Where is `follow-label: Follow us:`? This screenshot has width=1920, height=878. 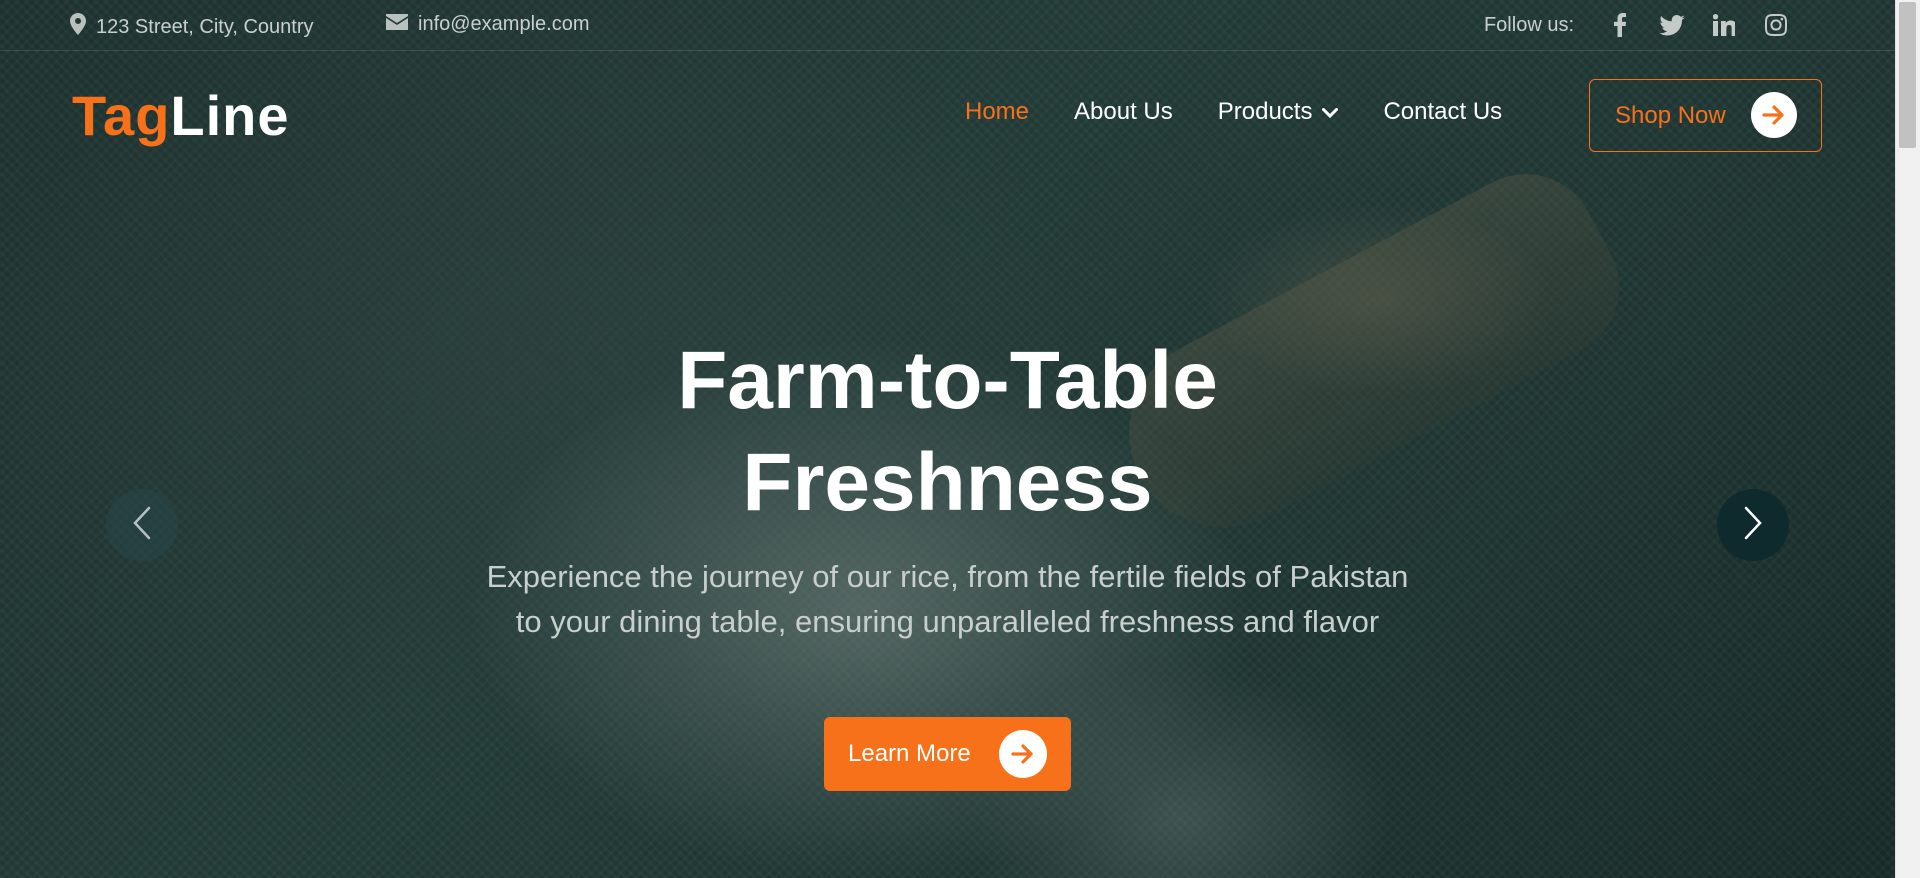 follow-label: Follow us: is located at coordinates (1528, 24).